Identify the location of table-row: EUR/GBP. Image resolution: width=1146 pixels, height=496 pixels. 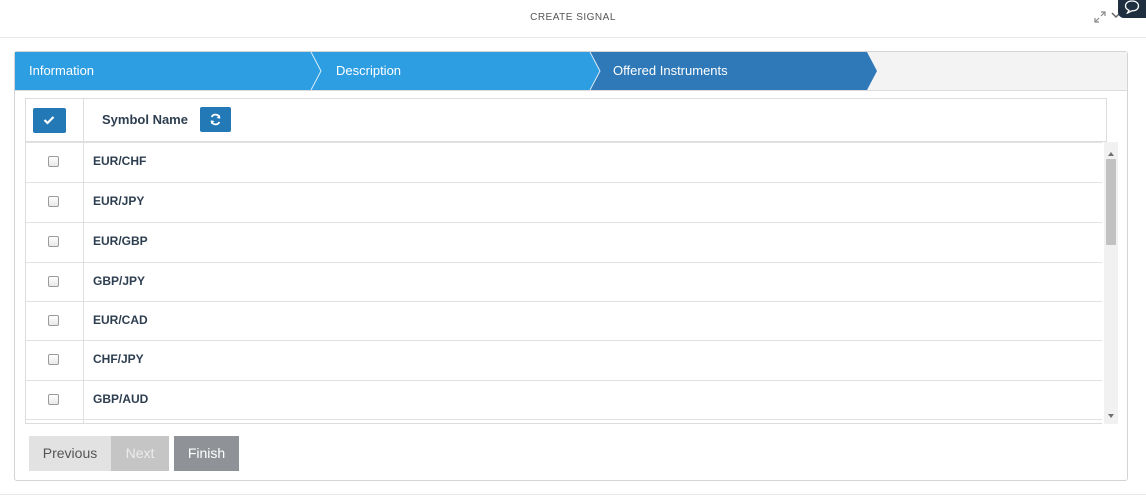
(564, 242).